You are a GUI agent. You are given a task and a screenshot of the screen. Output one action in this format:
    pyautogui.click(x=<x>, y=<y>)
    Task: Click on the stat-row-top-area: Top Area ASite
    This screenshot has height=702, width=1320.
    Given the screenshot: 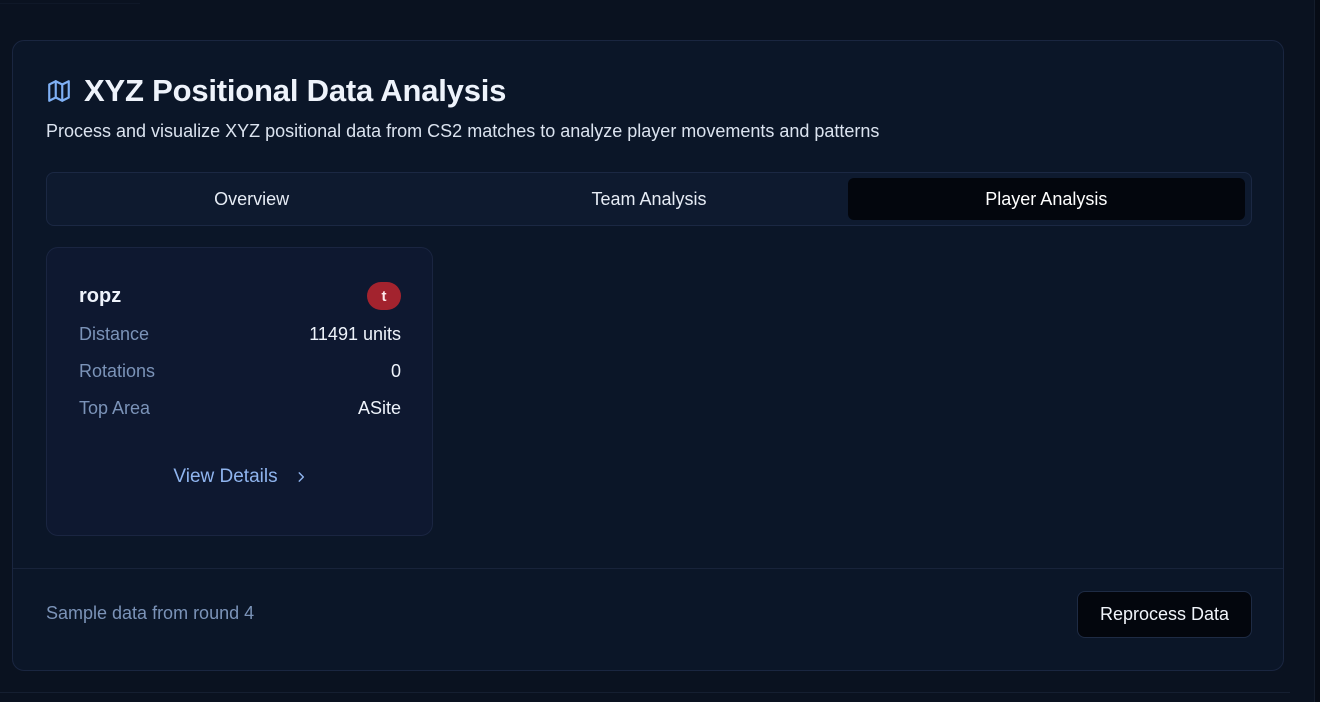 What is the action you would take?
    pyautogui.click(x=240, y=408)
    